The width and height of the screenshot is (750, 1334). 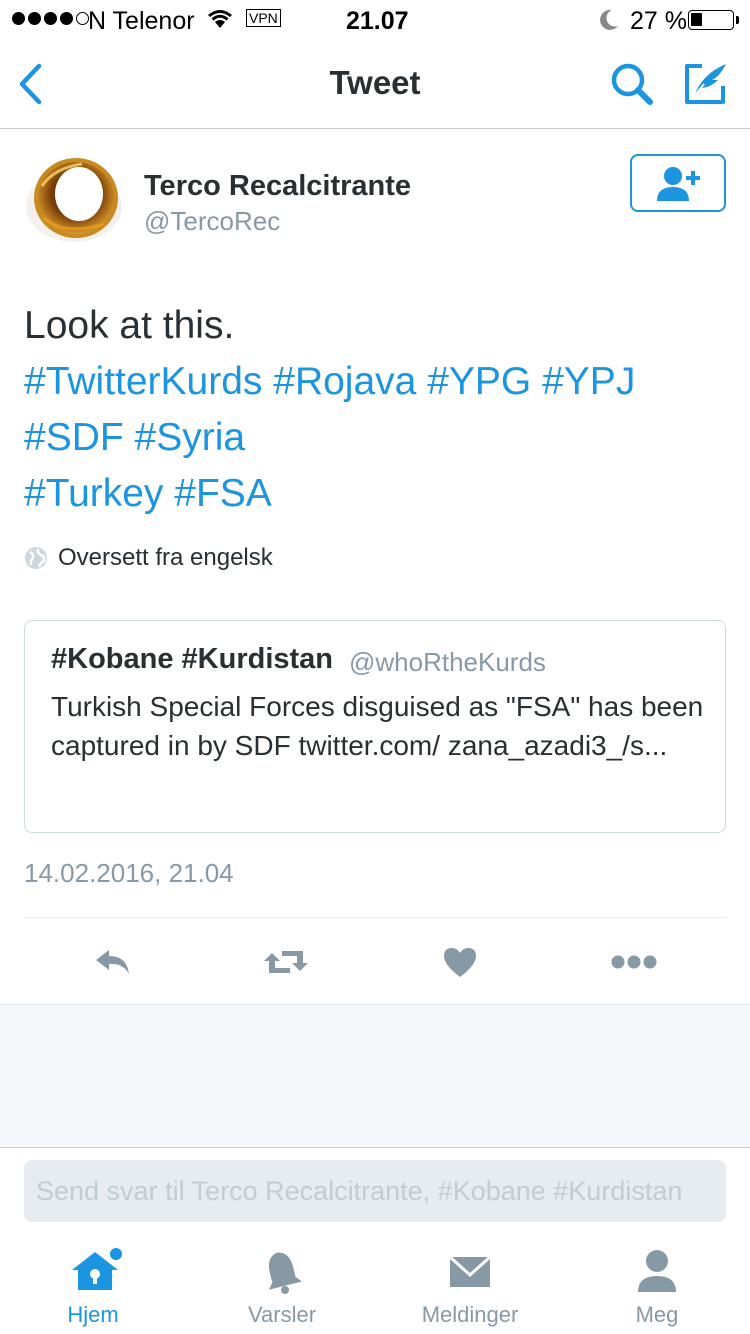 I want to click on tweet-line: Look at this., so click(x=374, y=326).